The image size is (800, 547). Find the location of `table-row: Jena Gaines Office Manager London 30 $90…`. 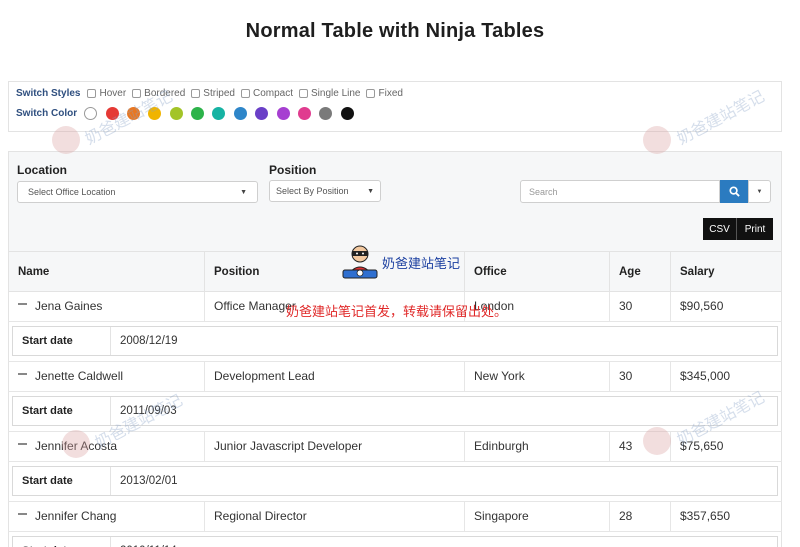

table-row: Jena Gaines Office Manager London 30 $90… is located at coordinates (395, 307).